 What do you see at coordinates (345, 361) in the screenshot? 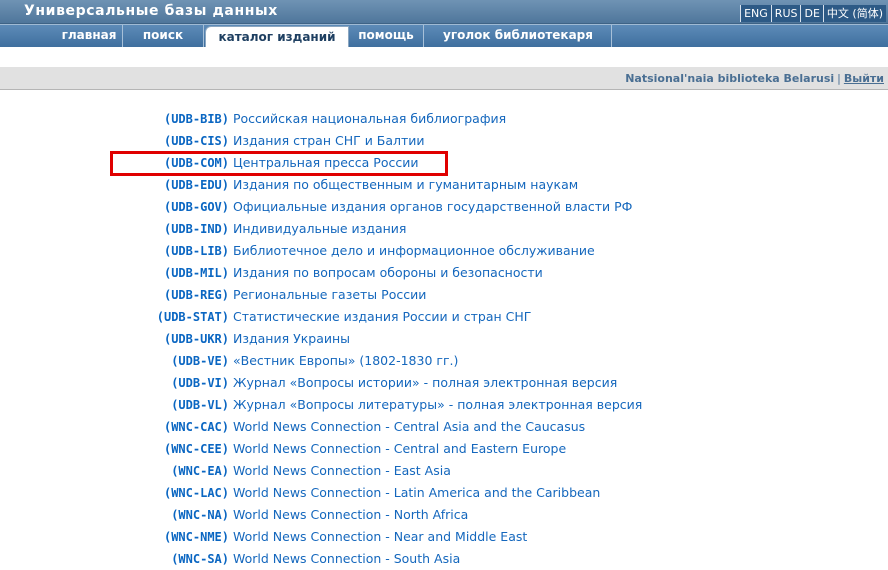
I see `database-name-link: «Вестник Европы» (1802-1830 гг.)` at bounding box center [345, 361].